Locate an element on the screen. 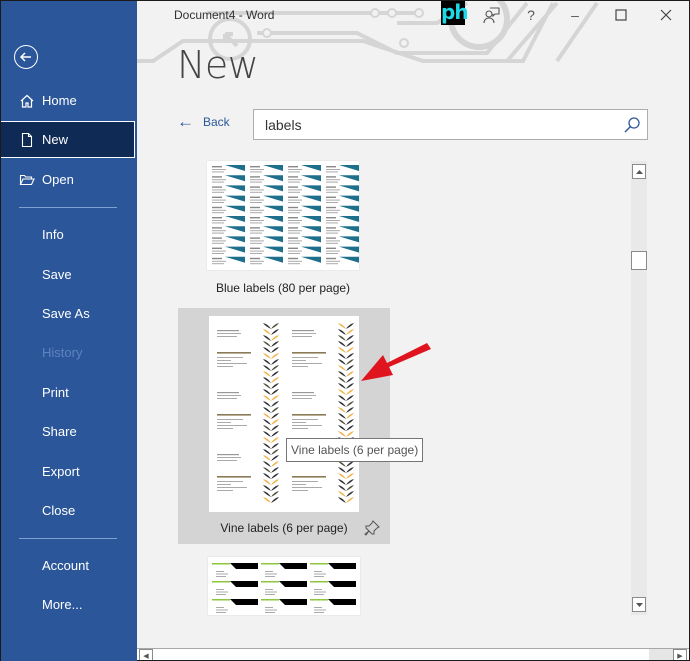 This screenshot has height=661, width=690. person-feedback-icon is located at coordinates (491, 15).